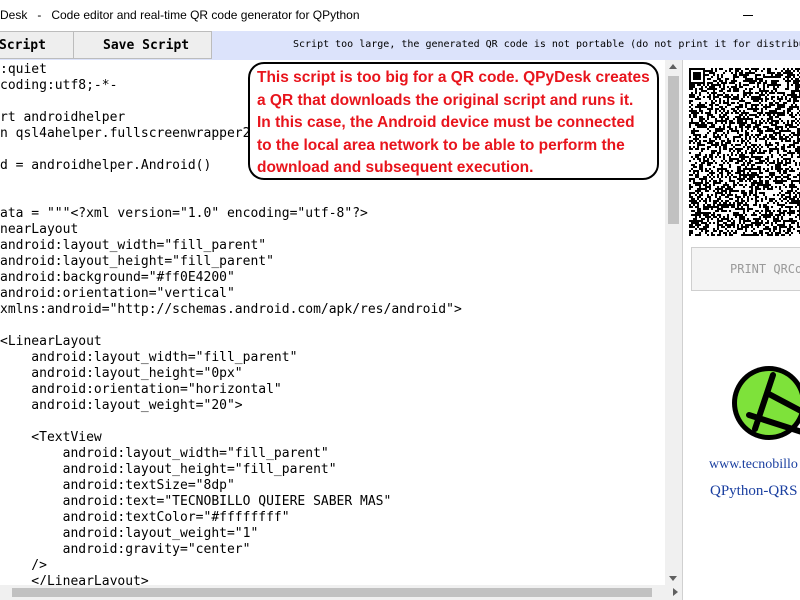  I want to click on qpython-logo, so click(764, 403).